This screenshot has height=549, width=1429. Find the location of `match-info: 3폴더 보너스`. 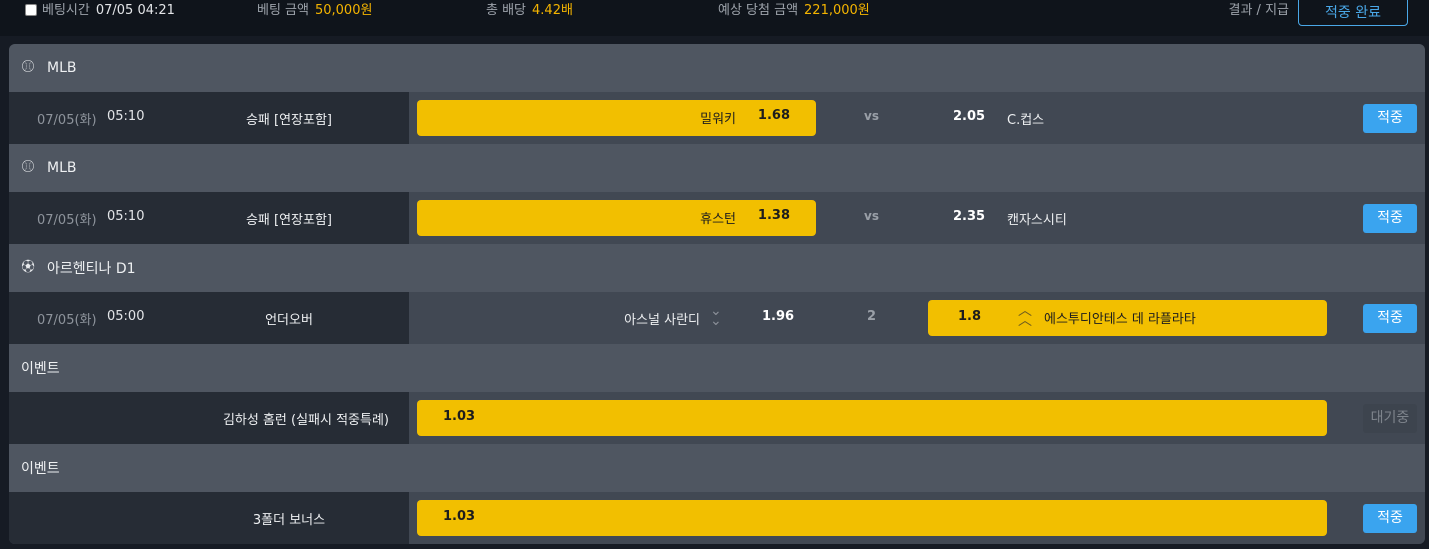

match-info: 3폴더 보너스 is located at coordinates (209, 518).